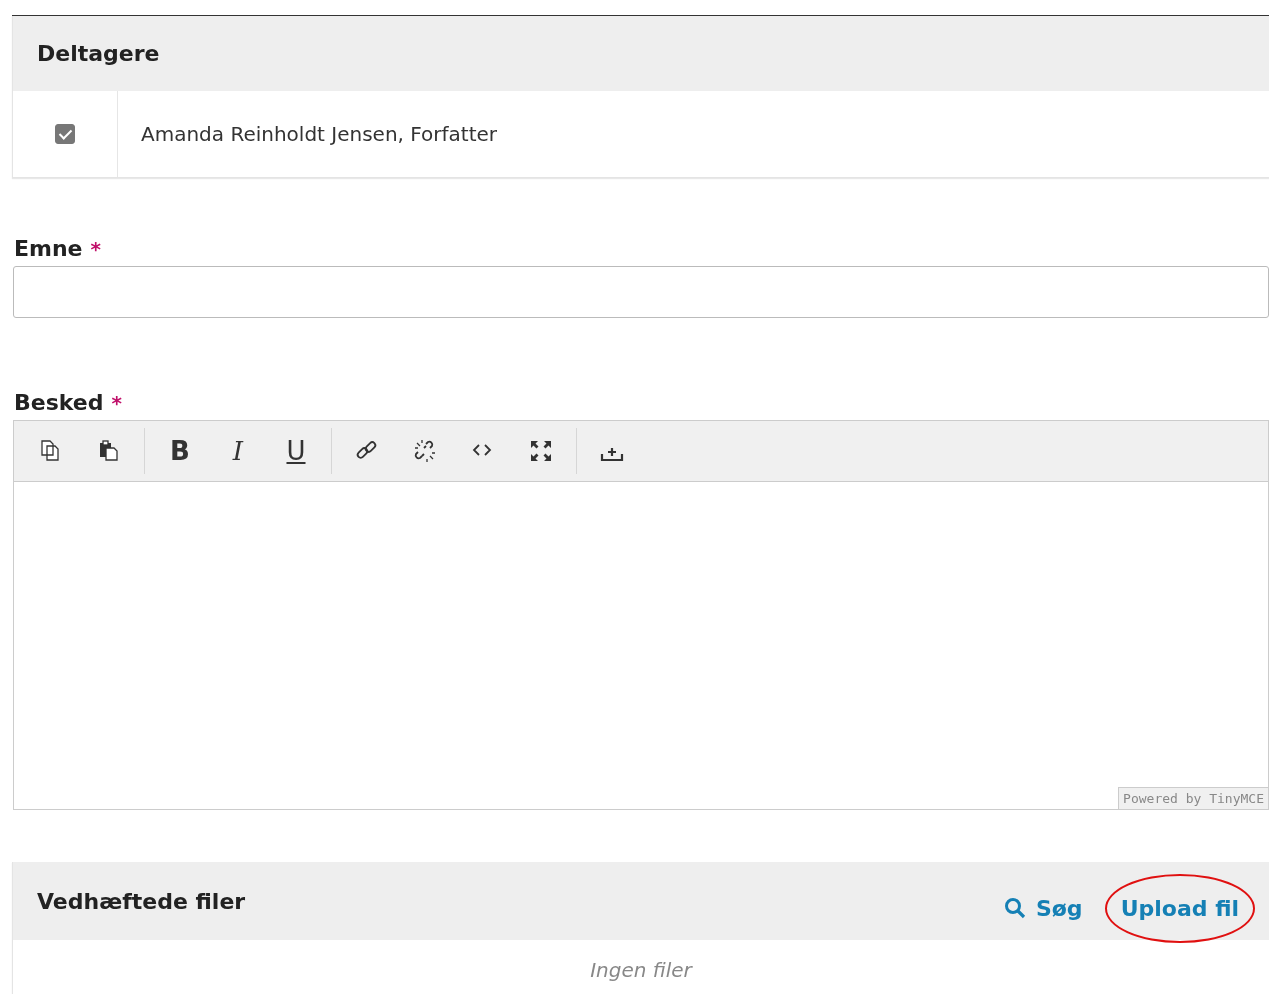 The height and width of the screenshot is (994, 1269). Describe the element at coordinates (541, 451) in the screenshot. I see `expand-icon` at that location.